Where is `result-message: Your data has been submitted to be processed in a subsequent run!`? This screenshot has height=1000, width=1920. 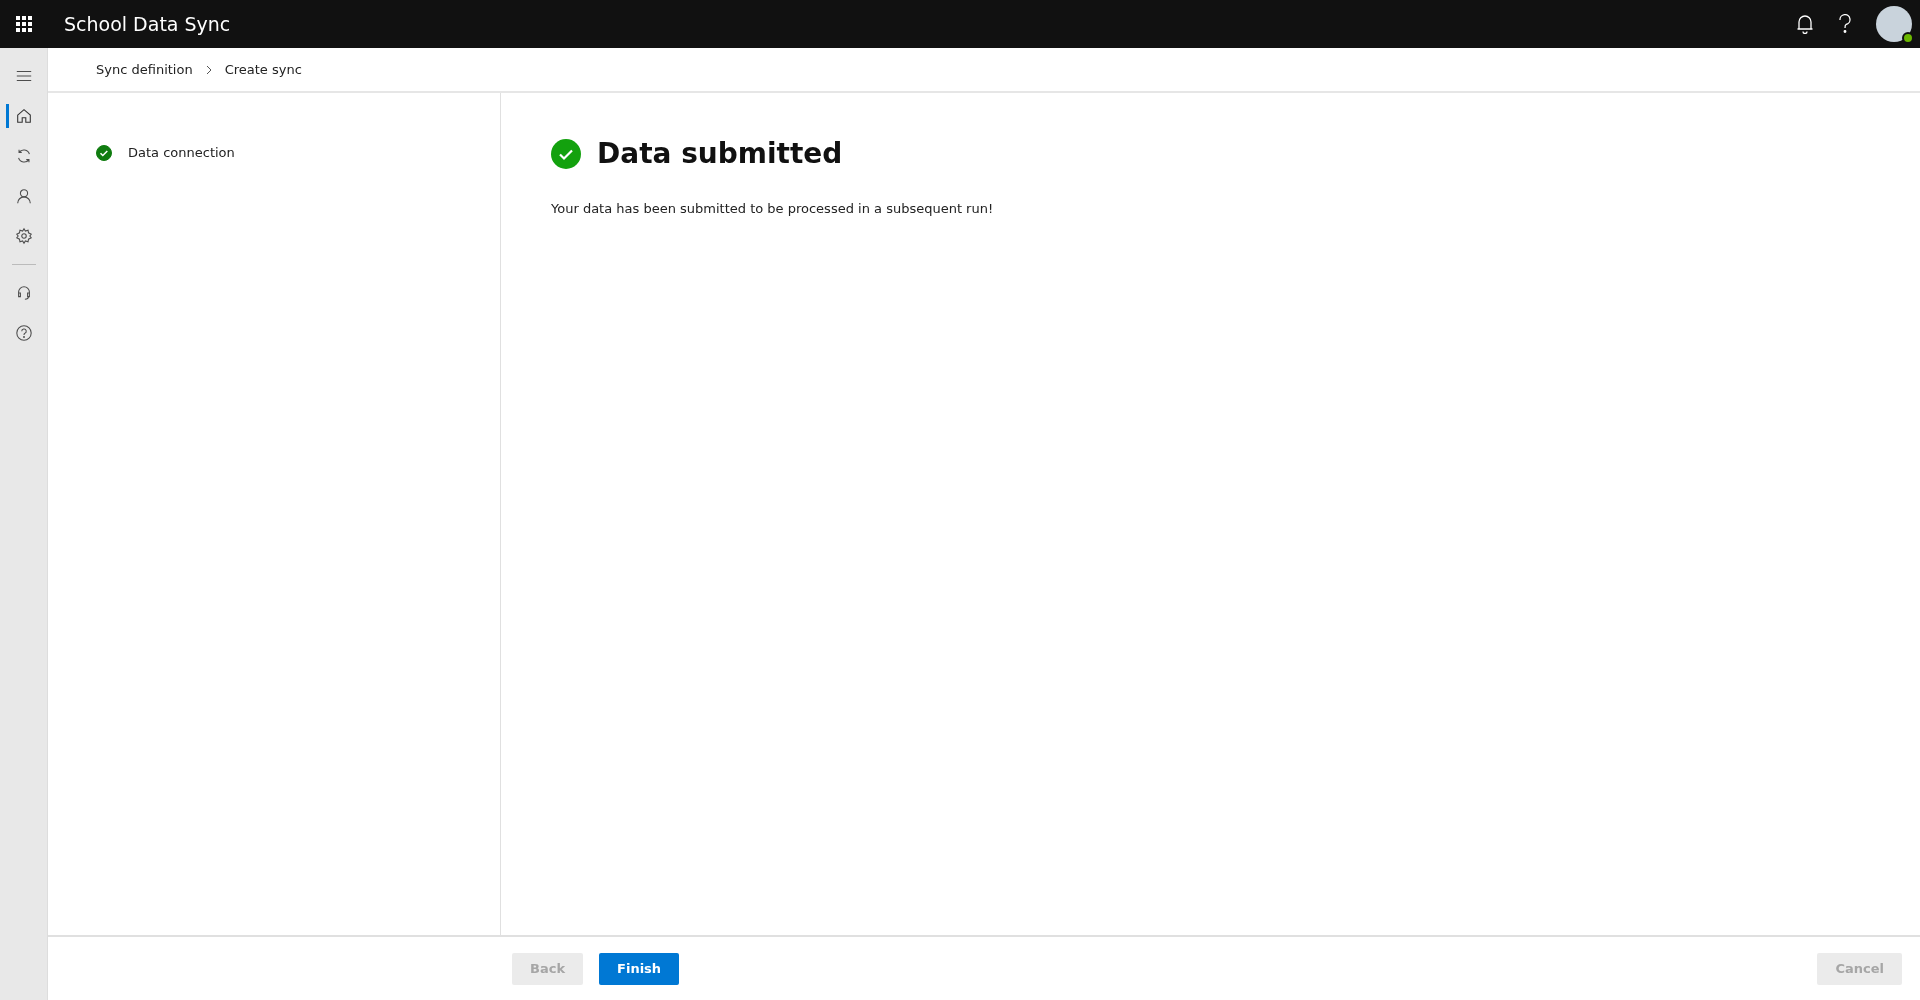 result-message: Your data has been submitted to be processed in a subsequent run! is located at coordinates (773, 209).